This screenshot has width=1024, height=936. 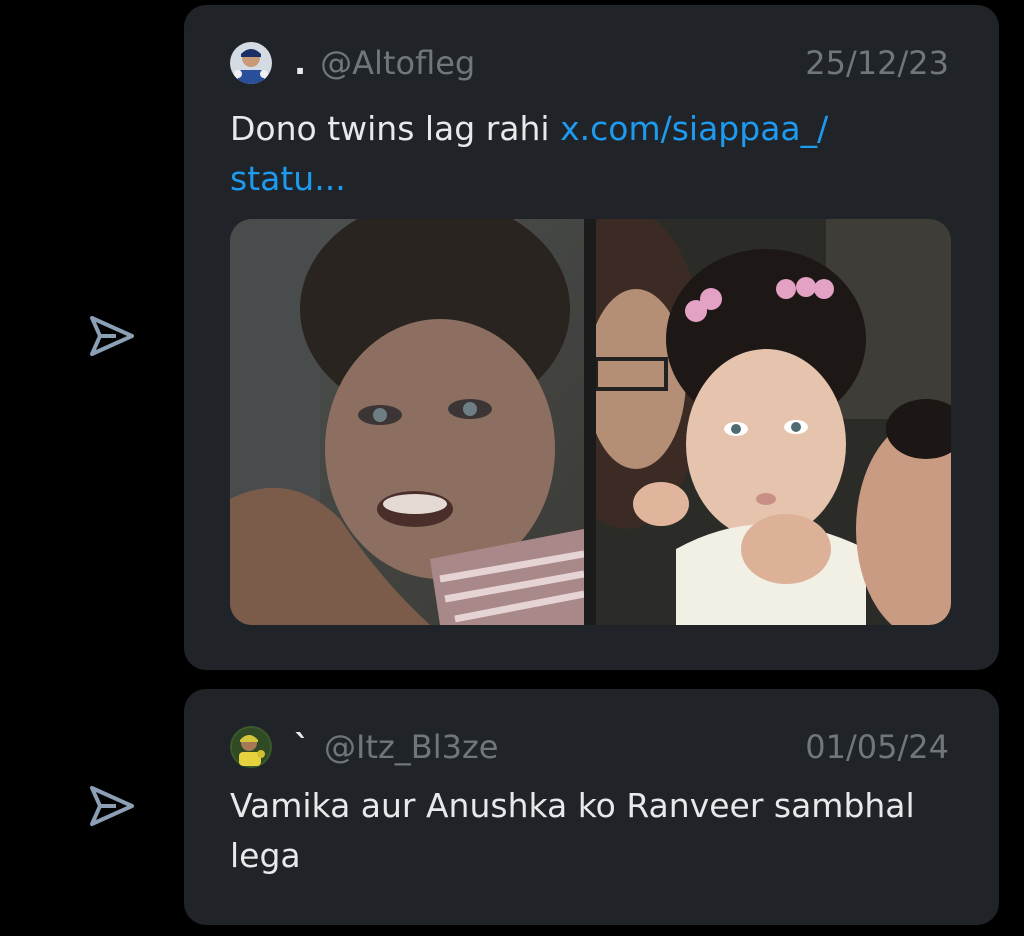 I want to click on media-divider, so click(x=590, y=422).